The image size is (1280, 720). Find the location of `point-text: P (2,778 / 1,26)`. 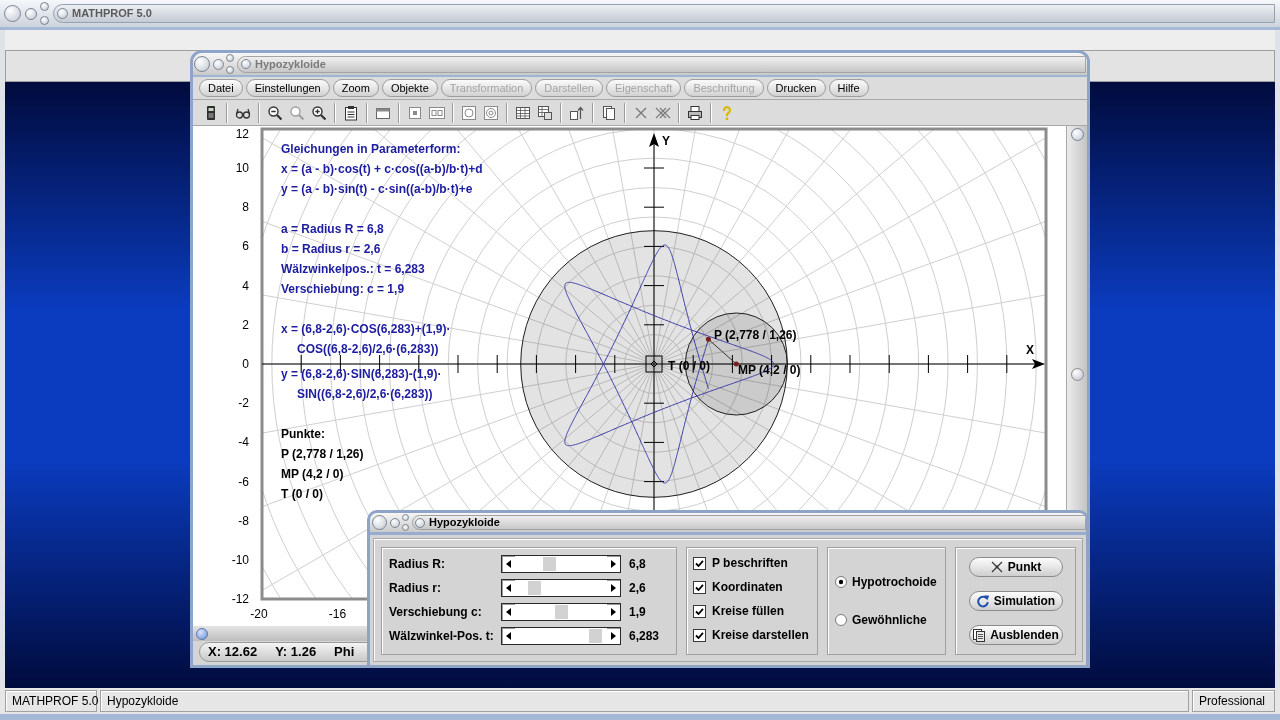

point-text: P (2,778 / 1,26) is located at coordinates (323, 454).